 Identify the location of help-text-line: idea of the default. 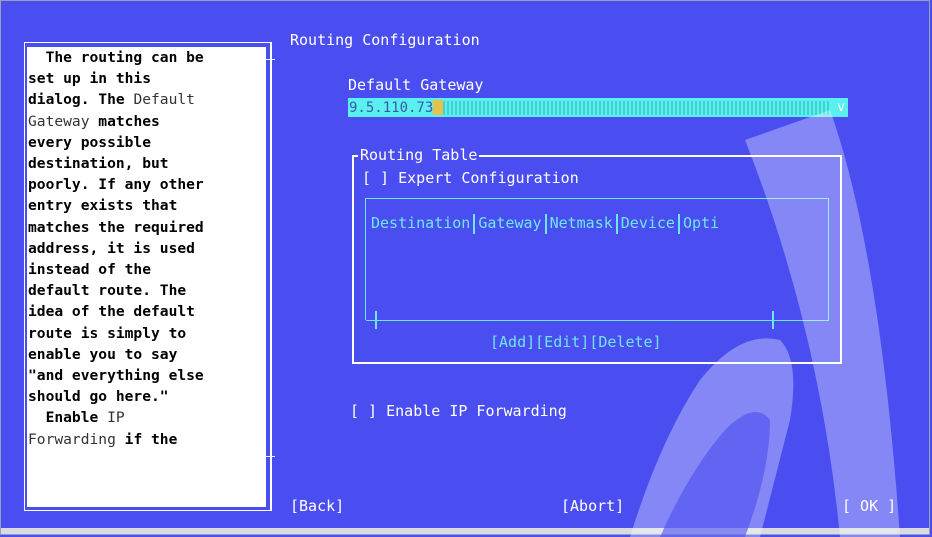
(147, 311).